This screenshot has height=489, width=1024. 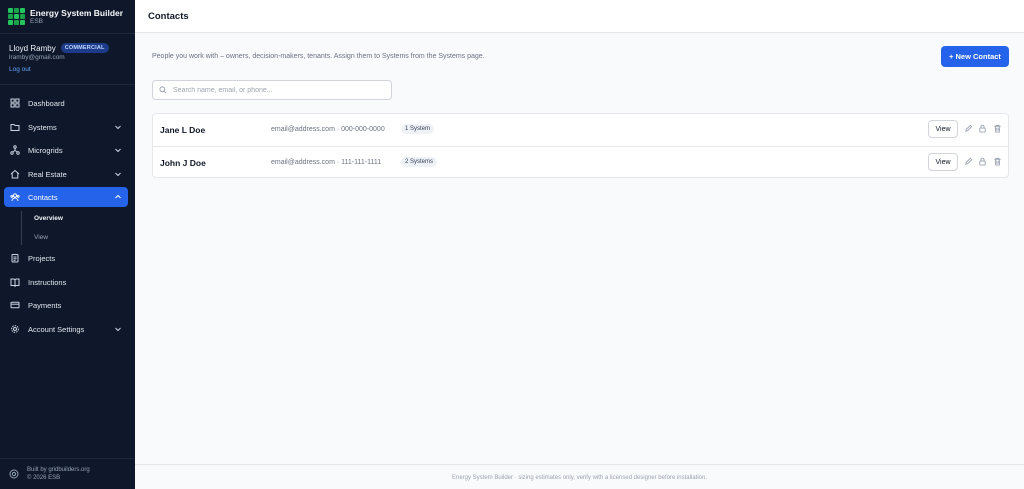 What do you see at coordinates (579, 16) in the screenshot?
I see `top-bar: Contacts` at bounding box center [579, 16].